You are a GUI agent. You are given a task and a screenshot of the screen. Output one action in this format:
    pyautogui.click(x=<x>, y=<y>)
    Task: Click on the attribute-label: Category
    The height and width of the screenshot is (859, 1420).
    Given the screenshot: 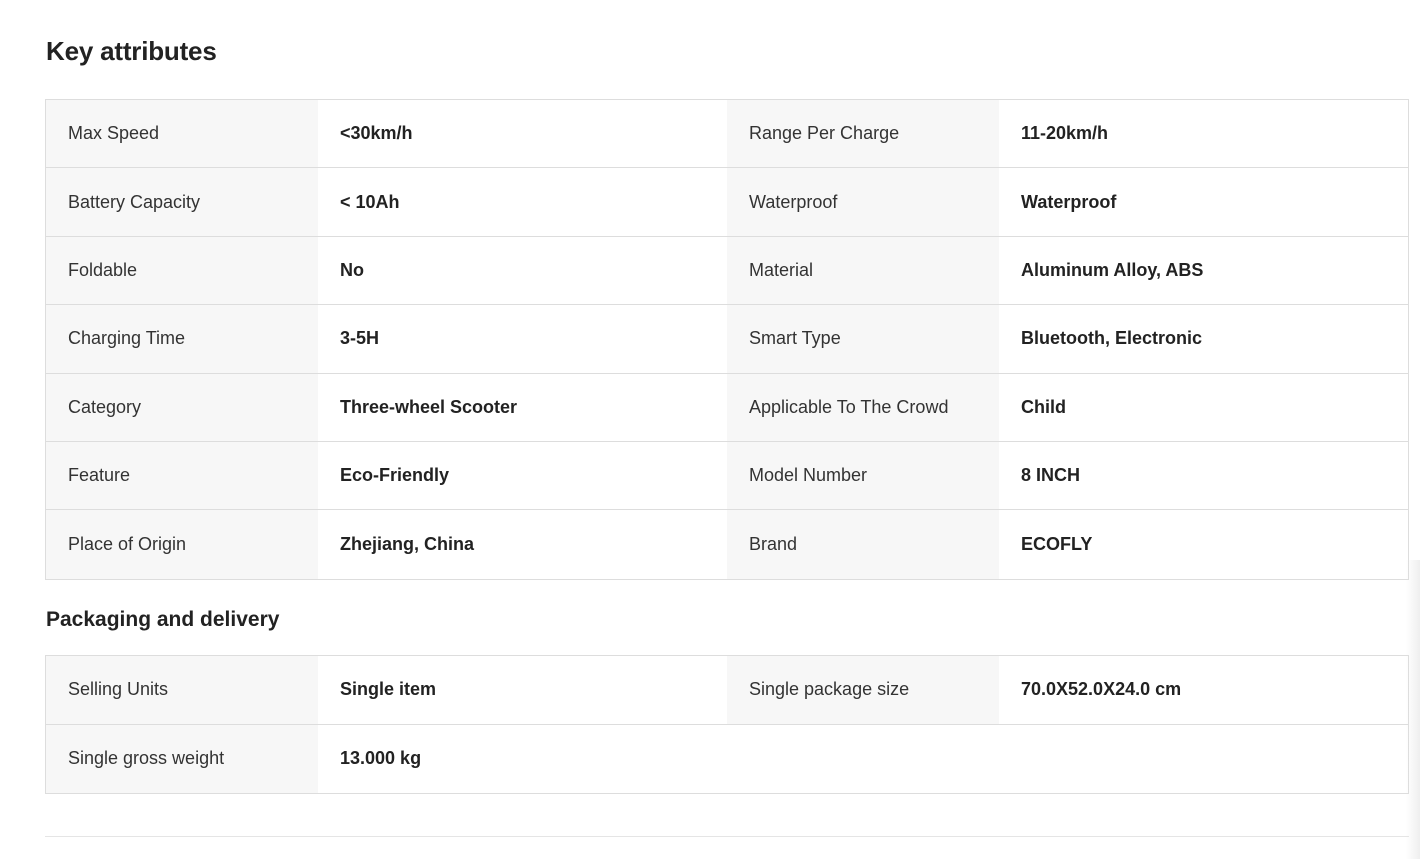 What is the action you would take?
    pyautogui.click(x=182, y=407)
    